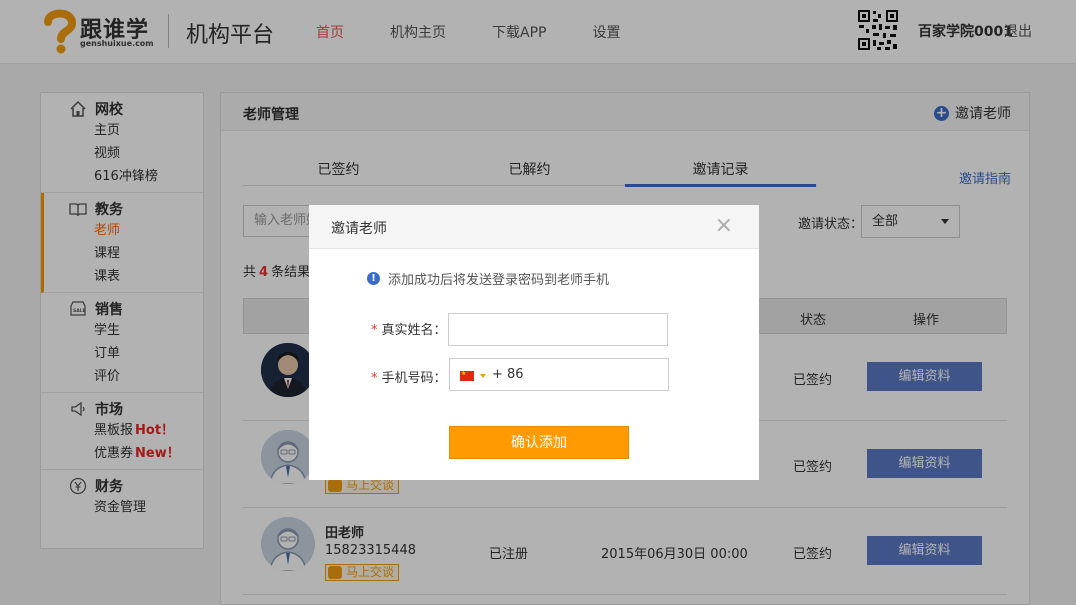 The width and height of the screenshot is (1076, 605). I want to click on dialog-tip: ! 添加成功后将发送登录密码到老师手机, so click(488, 278).